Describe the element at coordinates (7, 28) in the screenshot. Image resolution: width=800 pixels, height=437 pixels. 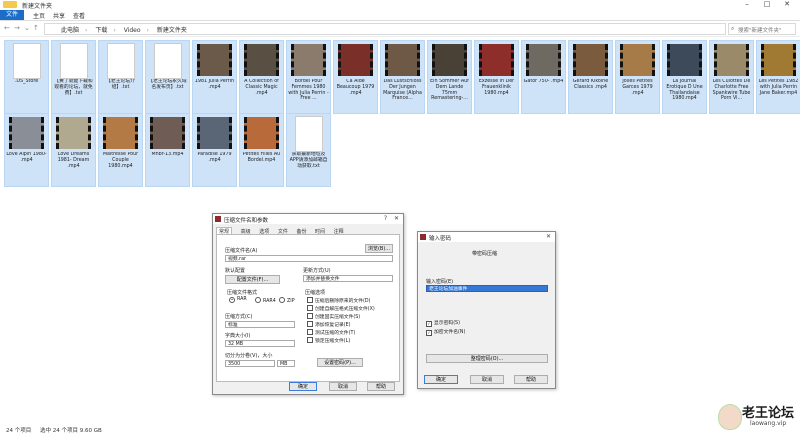
I see `back-icon: ←` at that location.